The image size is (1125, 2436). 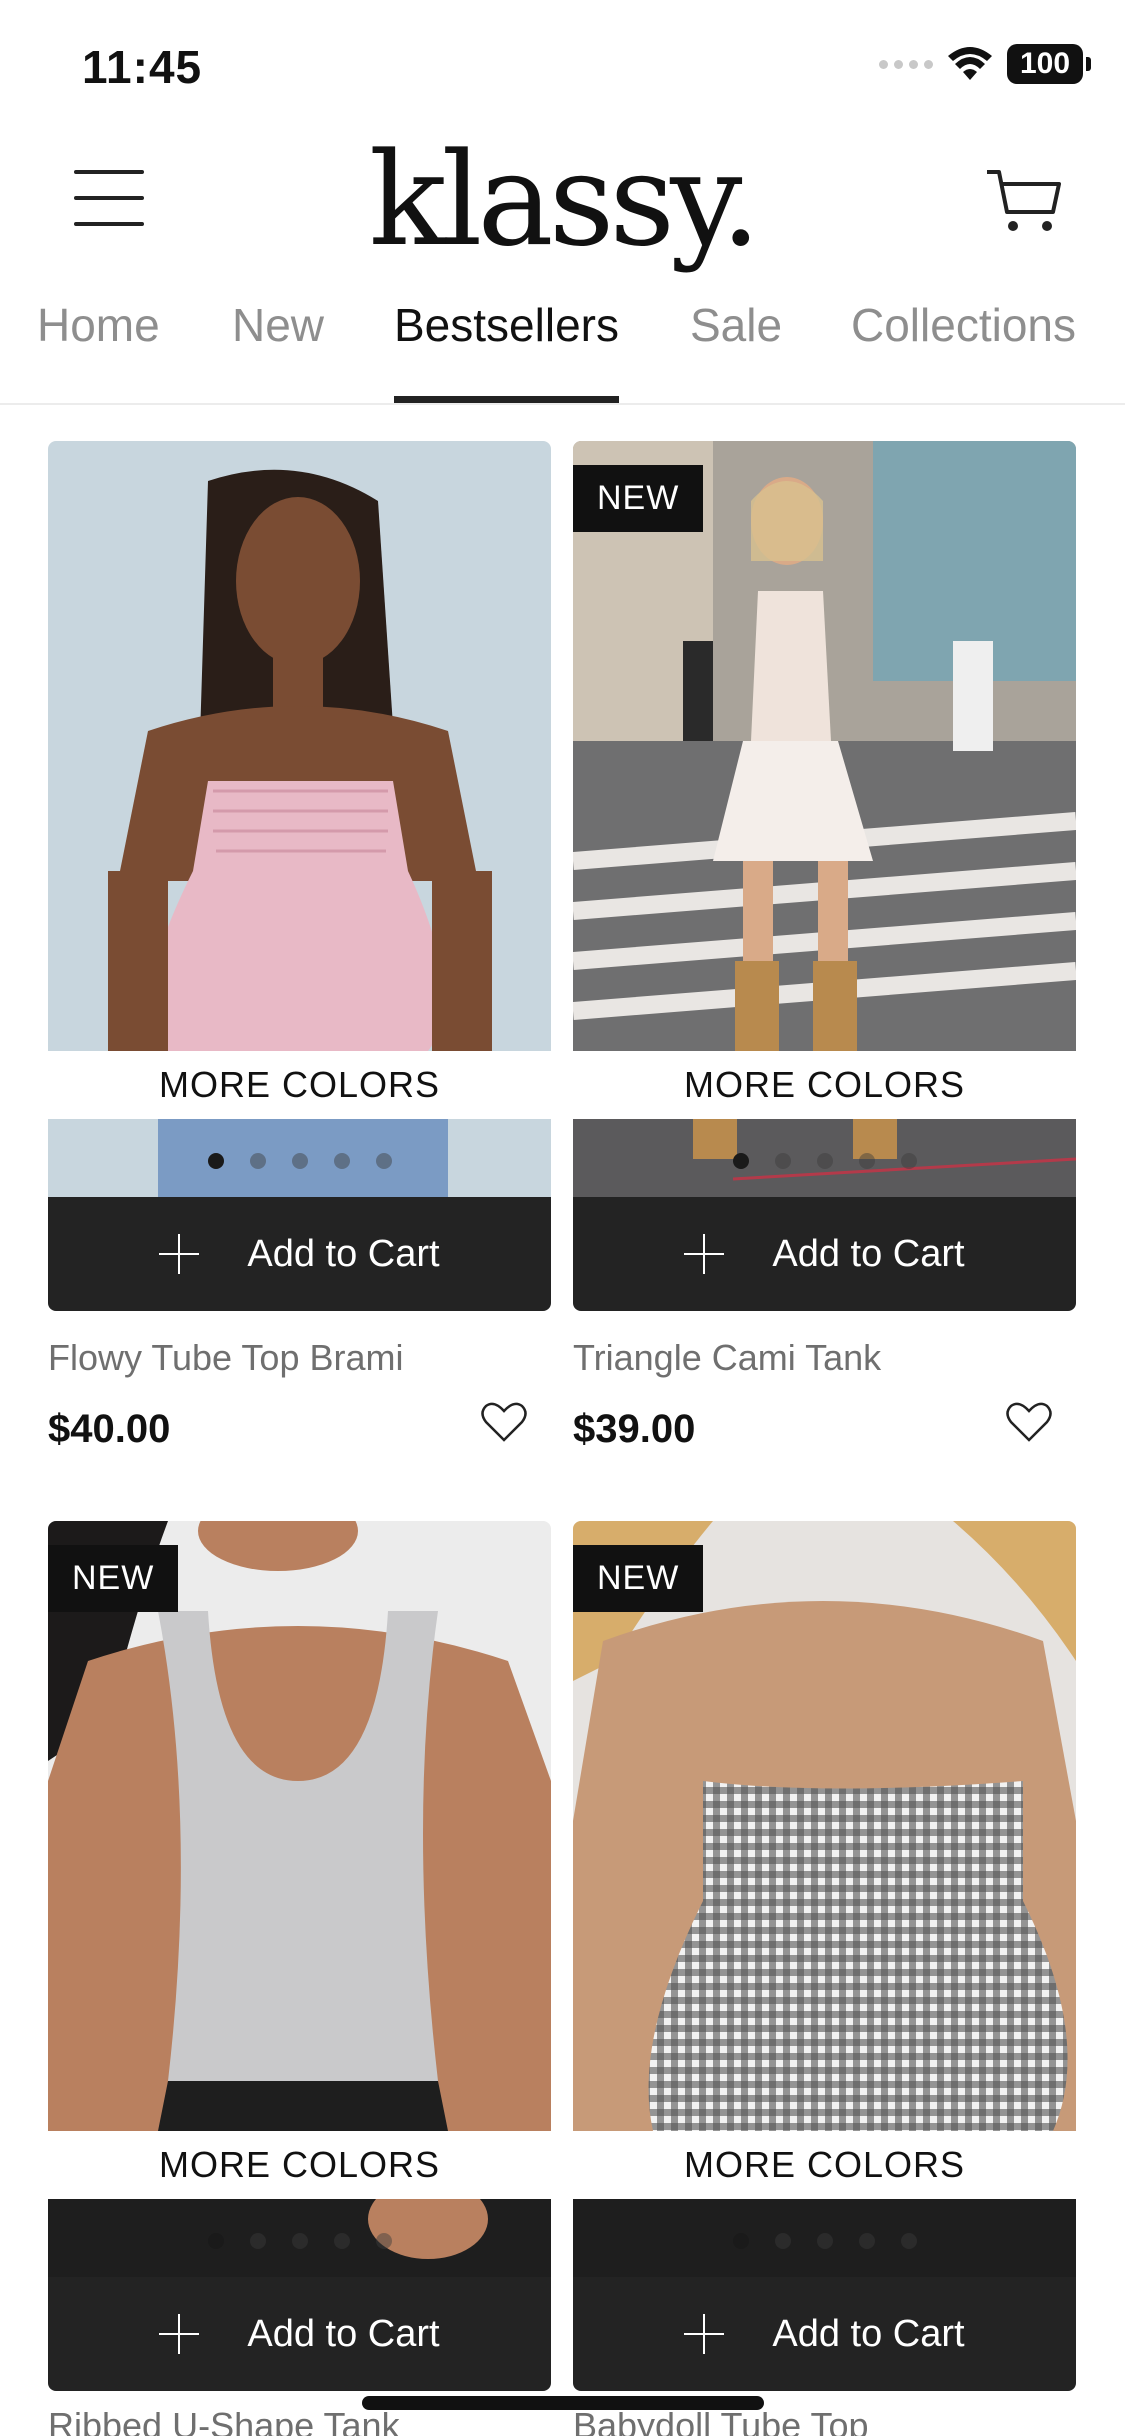 What do you see at coordinates (562, 65) in the screenshot?
I see `status-bar: 11:45 100` at bounding box center [562, 65].